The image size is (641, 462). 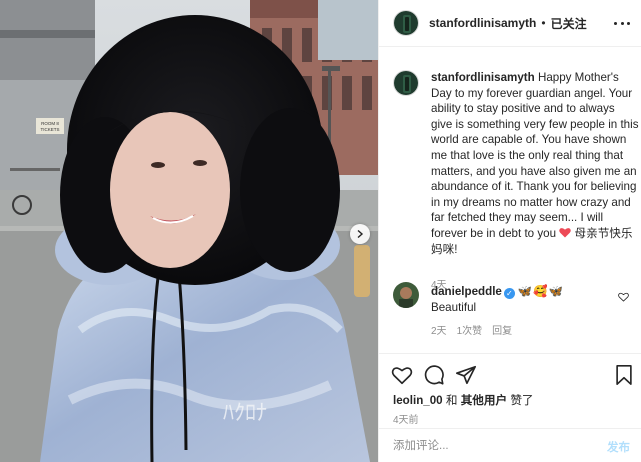 What do you see at coordinates (466, 375) in the screenshot?
I see `share-icon` at bounding box center [466, 375].